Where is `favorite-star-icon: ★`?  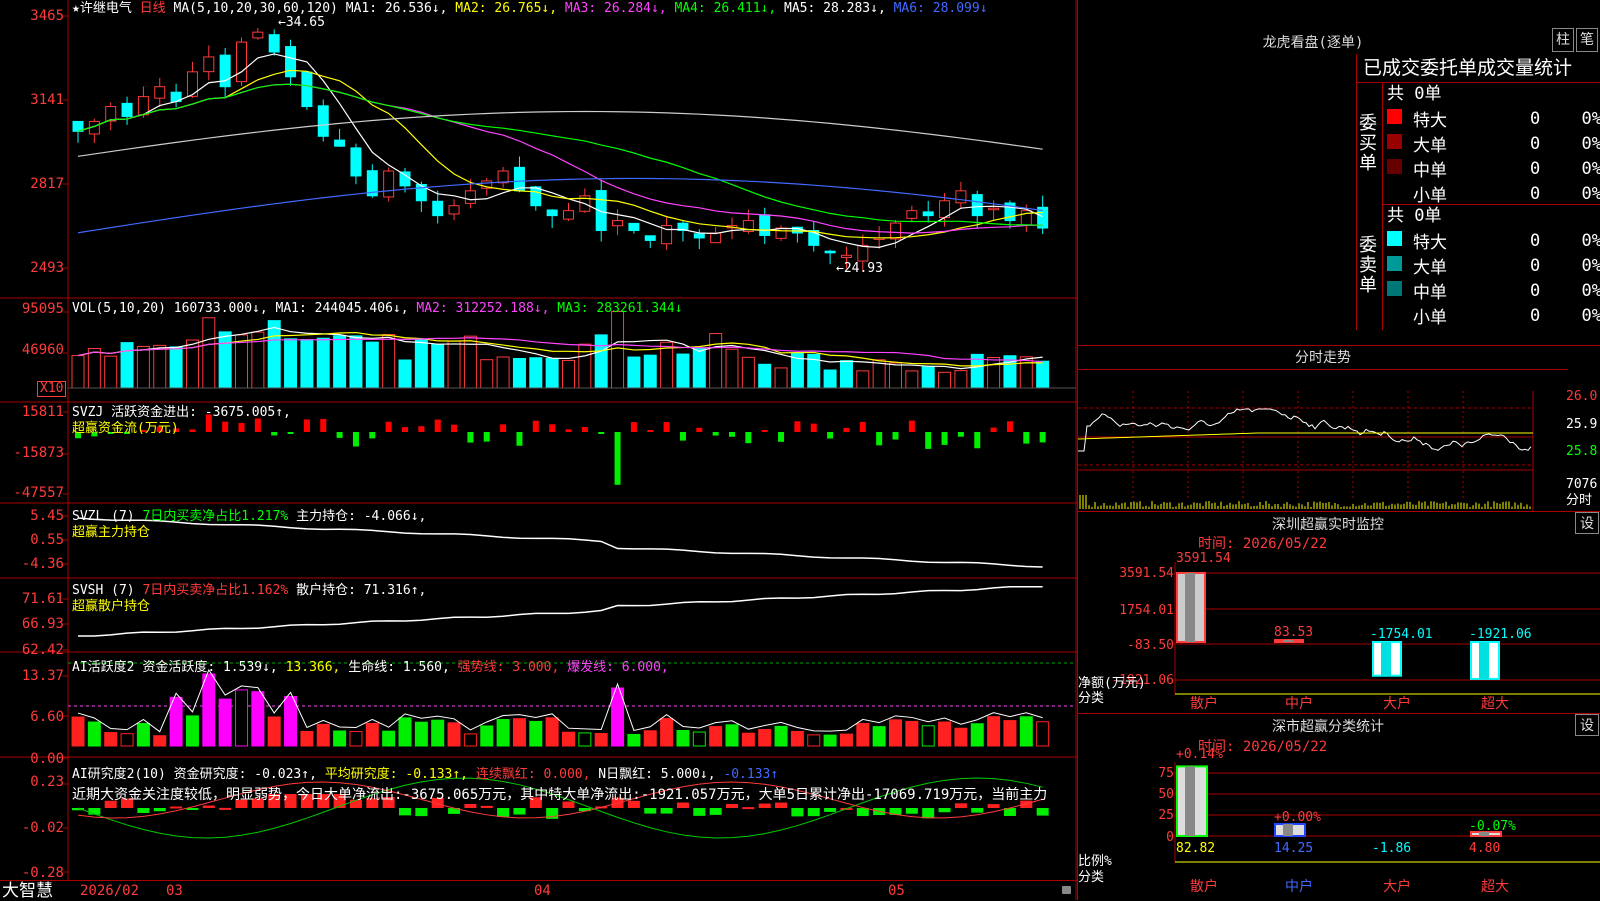 favorite-star-icon: ★ is located at coordinates (76, 8).